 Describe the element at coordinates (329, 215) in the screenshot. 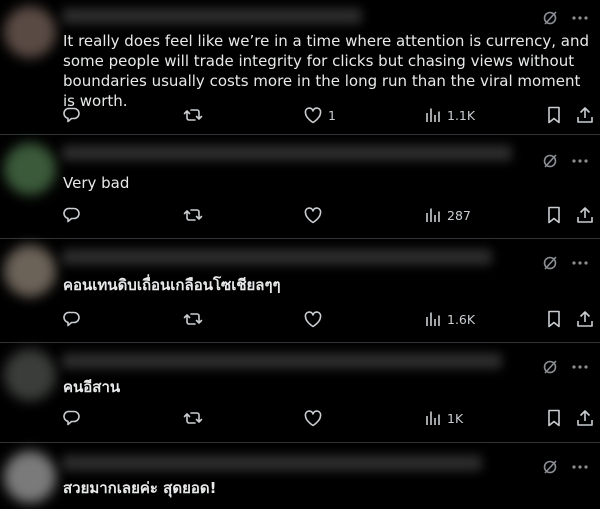

I see `action-bar: 287` at that location.